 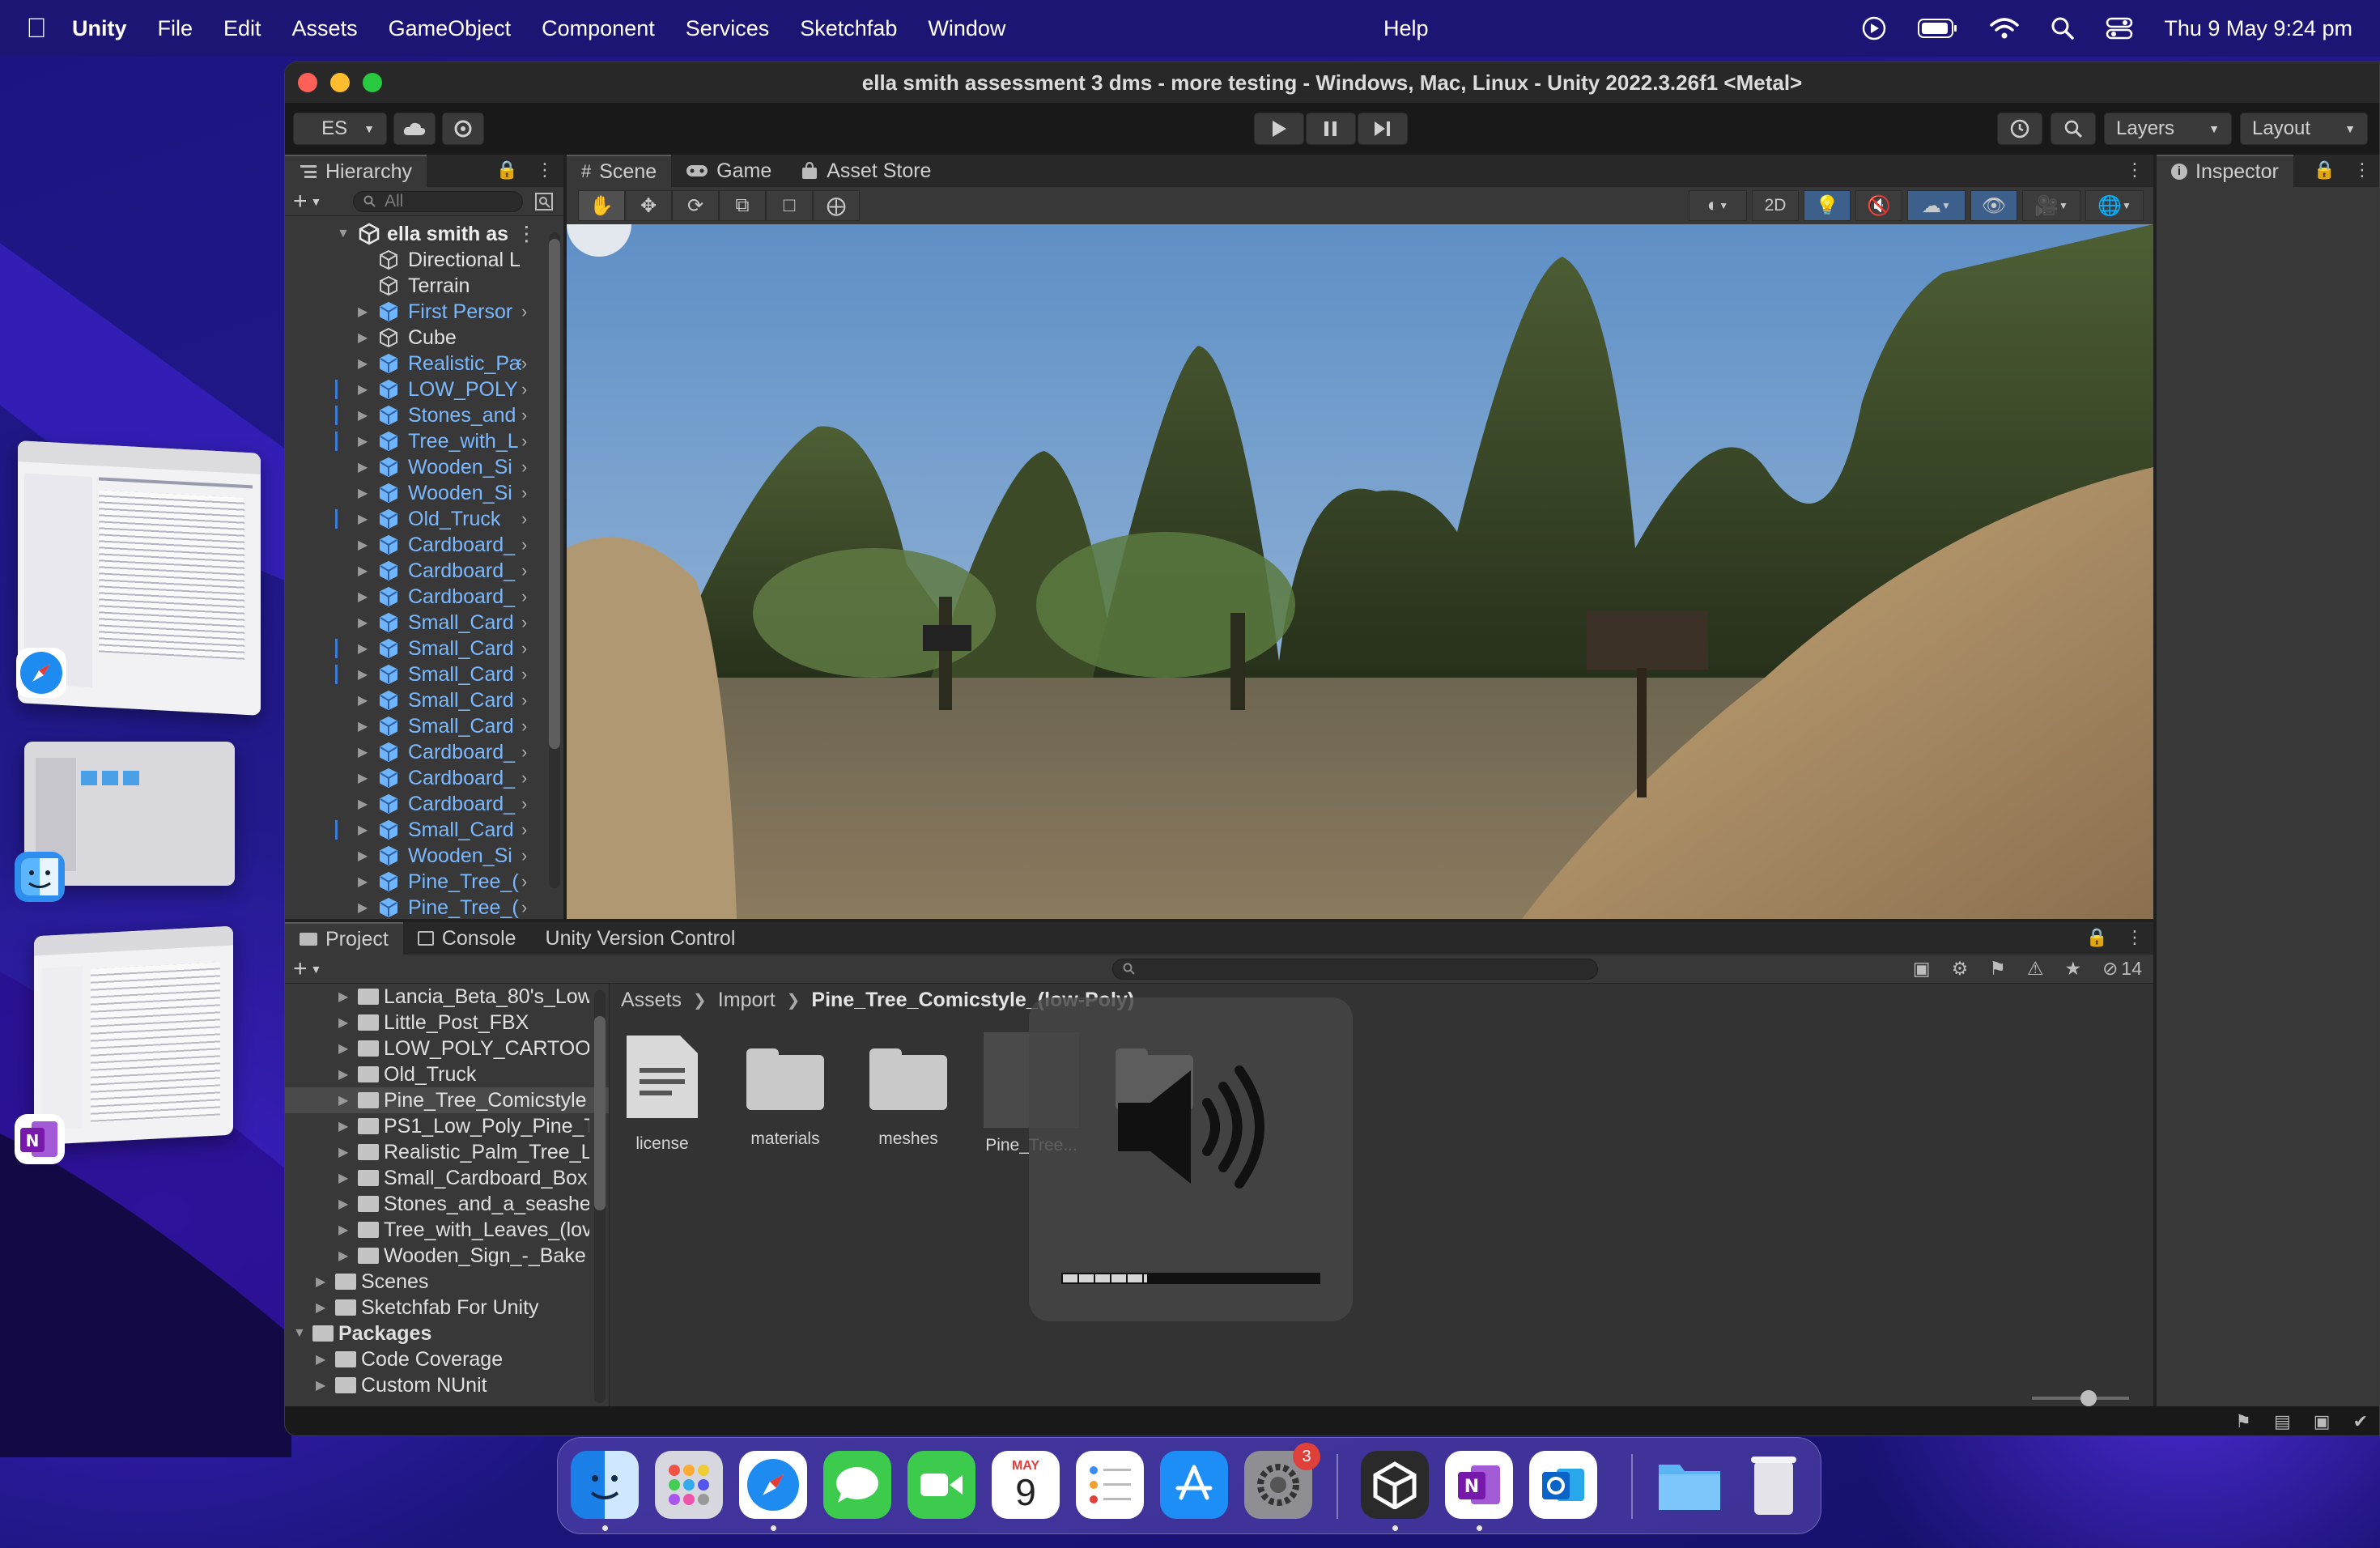 I want to click on hierarchy-item: ▶ Realistic_Pæ ›, so click(x=413, y=363).